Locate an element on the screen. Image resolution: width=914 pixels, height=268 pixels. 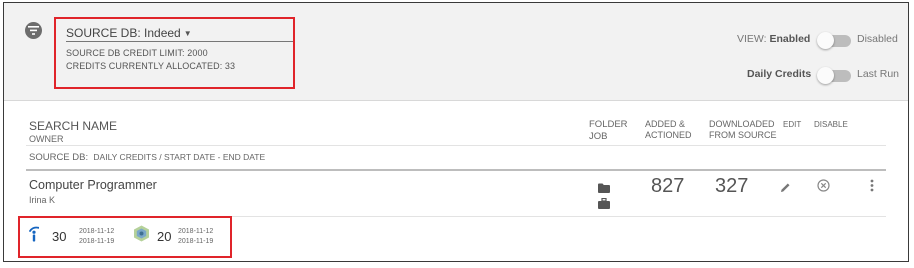
view-toggle is located at coordinates (834, 40).